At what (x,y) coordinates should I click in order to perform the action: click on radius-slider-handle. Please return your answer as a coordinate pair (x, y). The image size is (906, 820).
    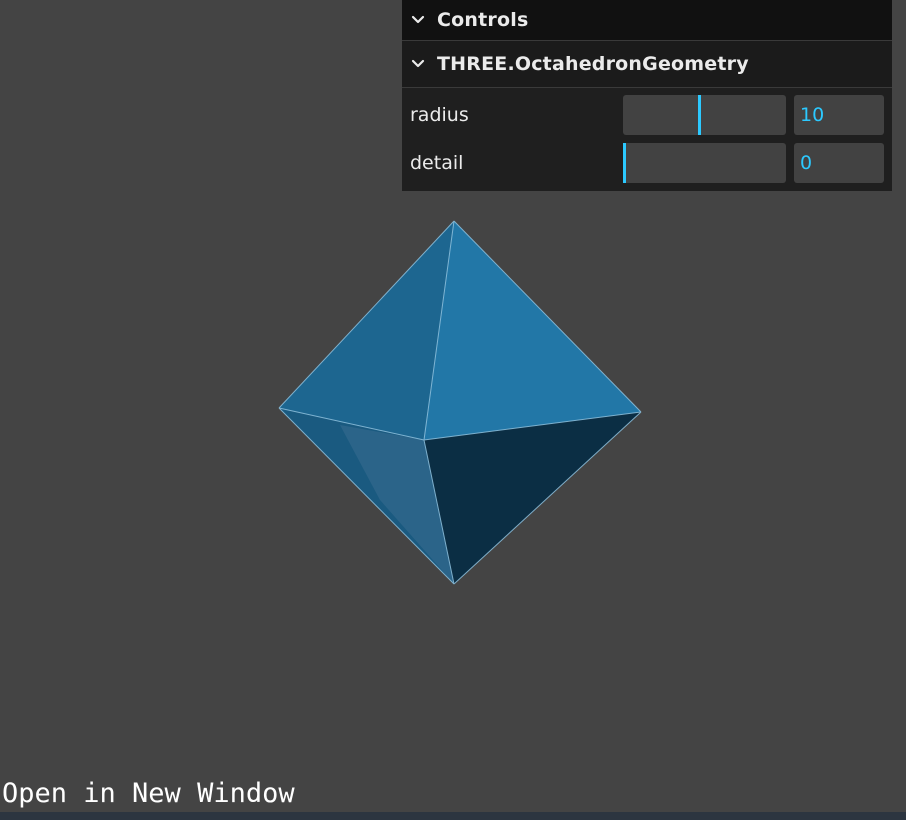
    Looking at the image, I should click on (699, 115).